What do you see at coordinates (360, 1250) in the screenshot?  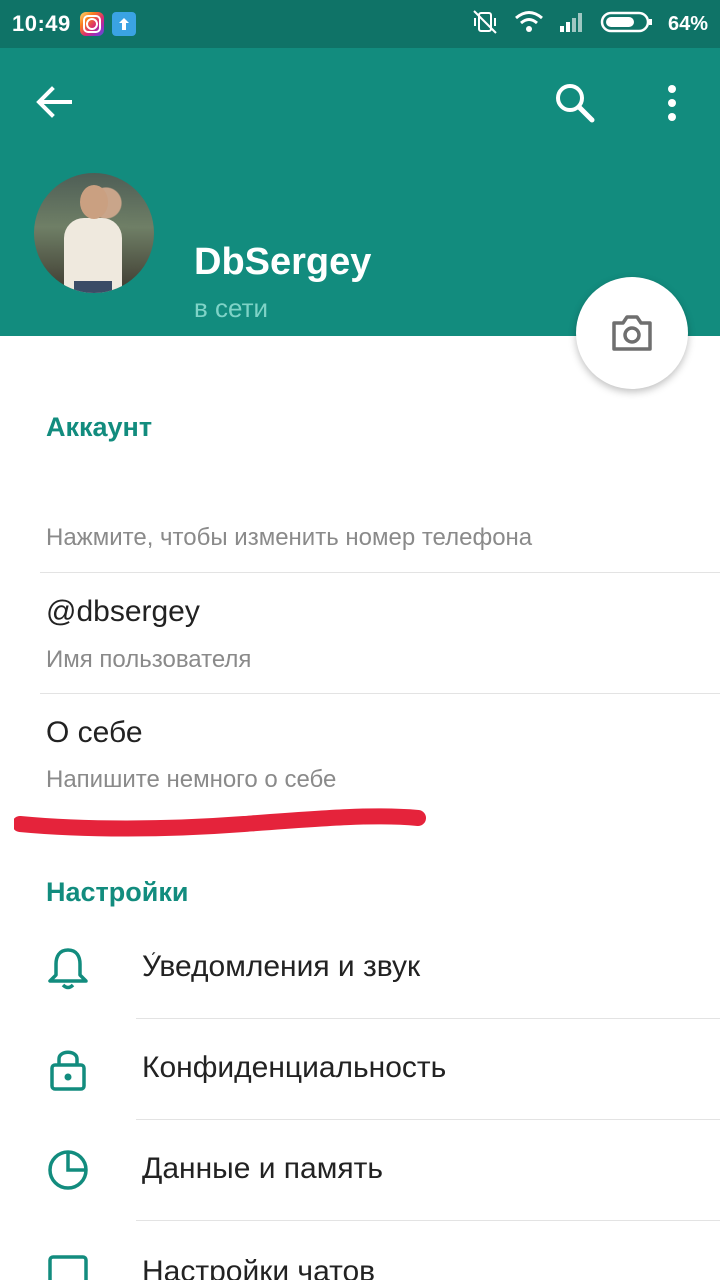 I see `settings-item-chat-settings: Настройки чатов` at bounding box center [360, 1250].